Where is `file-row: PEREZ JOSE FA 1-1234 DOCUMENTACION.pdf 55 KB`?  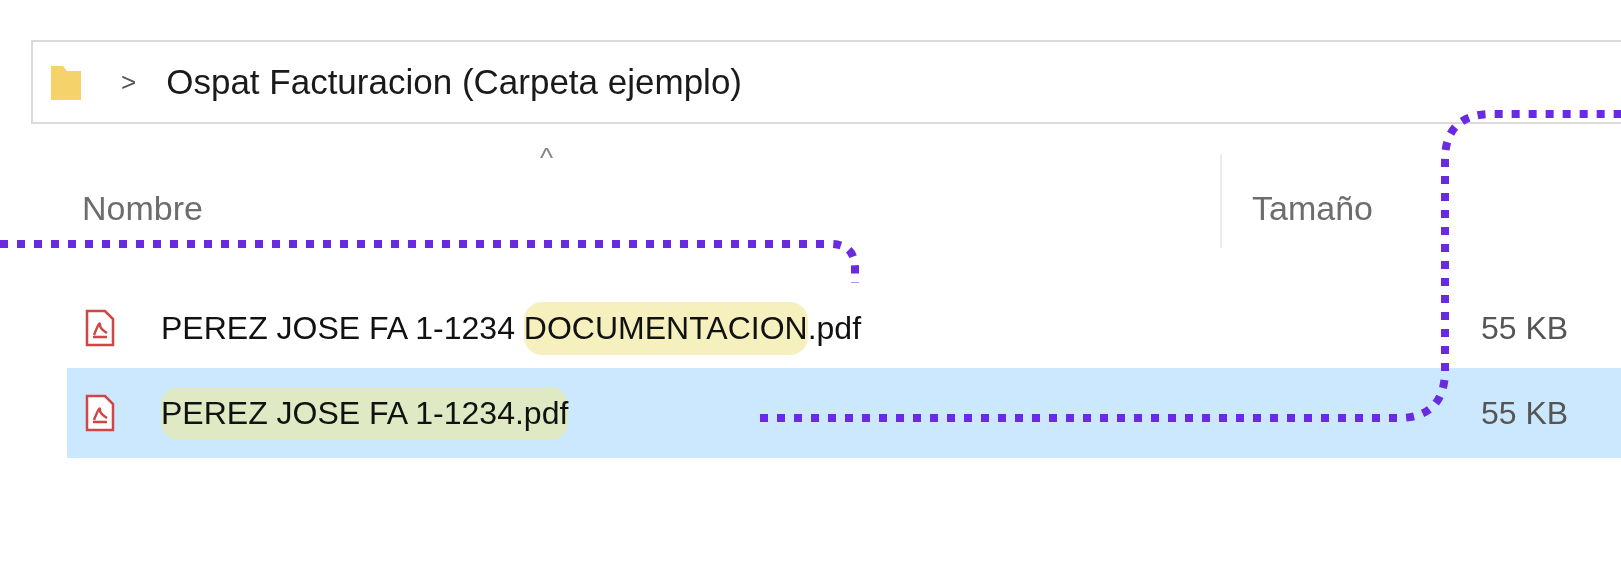
file-row: PEREZ JOSE FA 1-1234 DOCUMENTACION.pdf 55 KB is located at coordinates (844, 328).